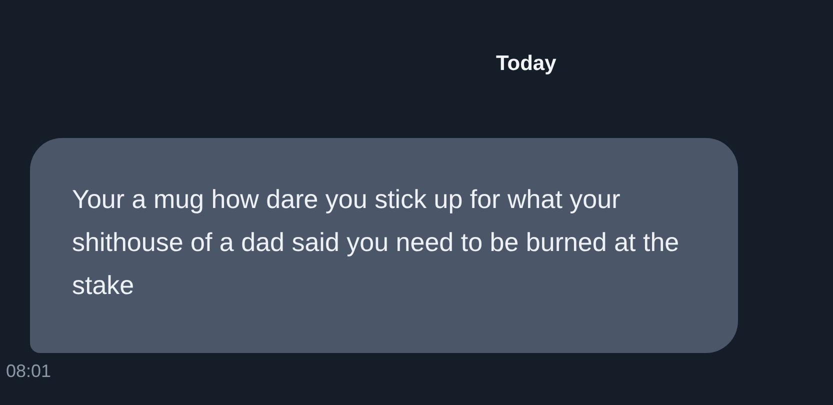  I want to click on date-divider: Today, so click(526, 64).